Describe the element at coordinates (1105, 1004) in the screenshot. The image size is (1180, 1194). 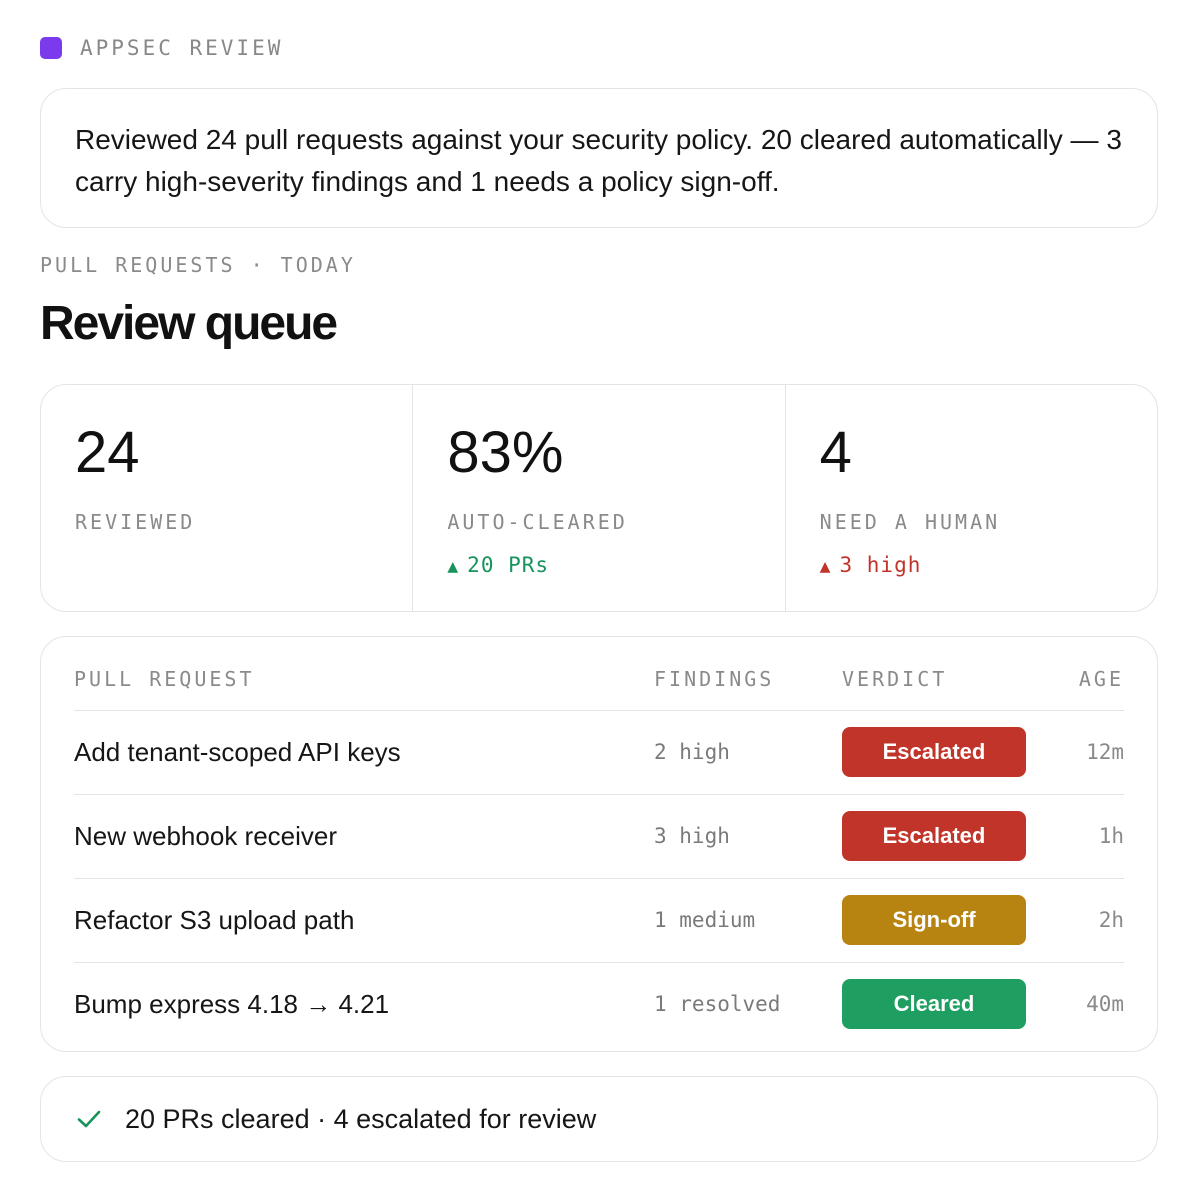
I see `pr-age: 40m` at that location.